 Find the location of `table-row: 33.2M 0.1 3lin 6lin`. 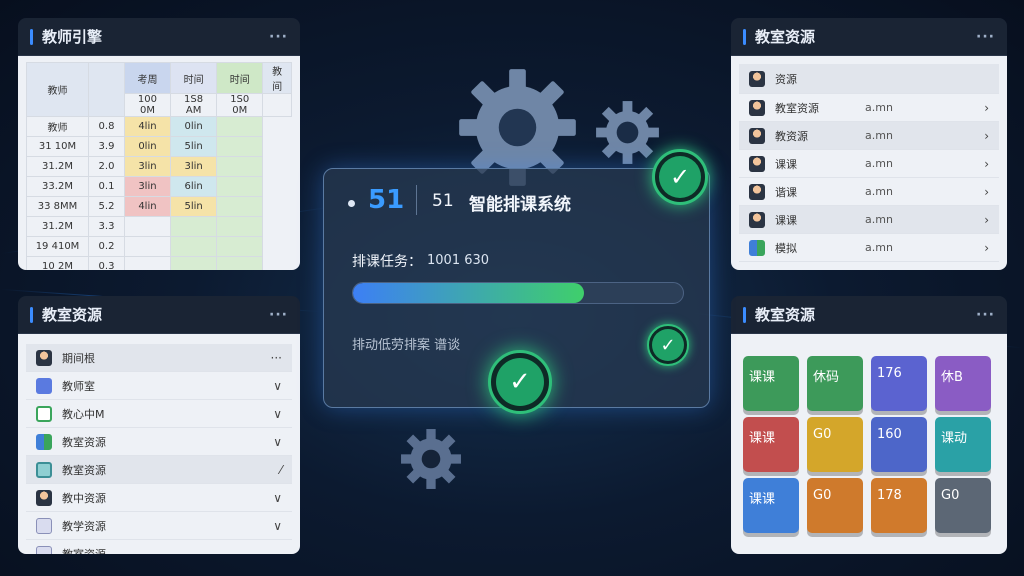

table-row: 33.2M 0.1 3lin 6lin is located at coordinates (159, 186).